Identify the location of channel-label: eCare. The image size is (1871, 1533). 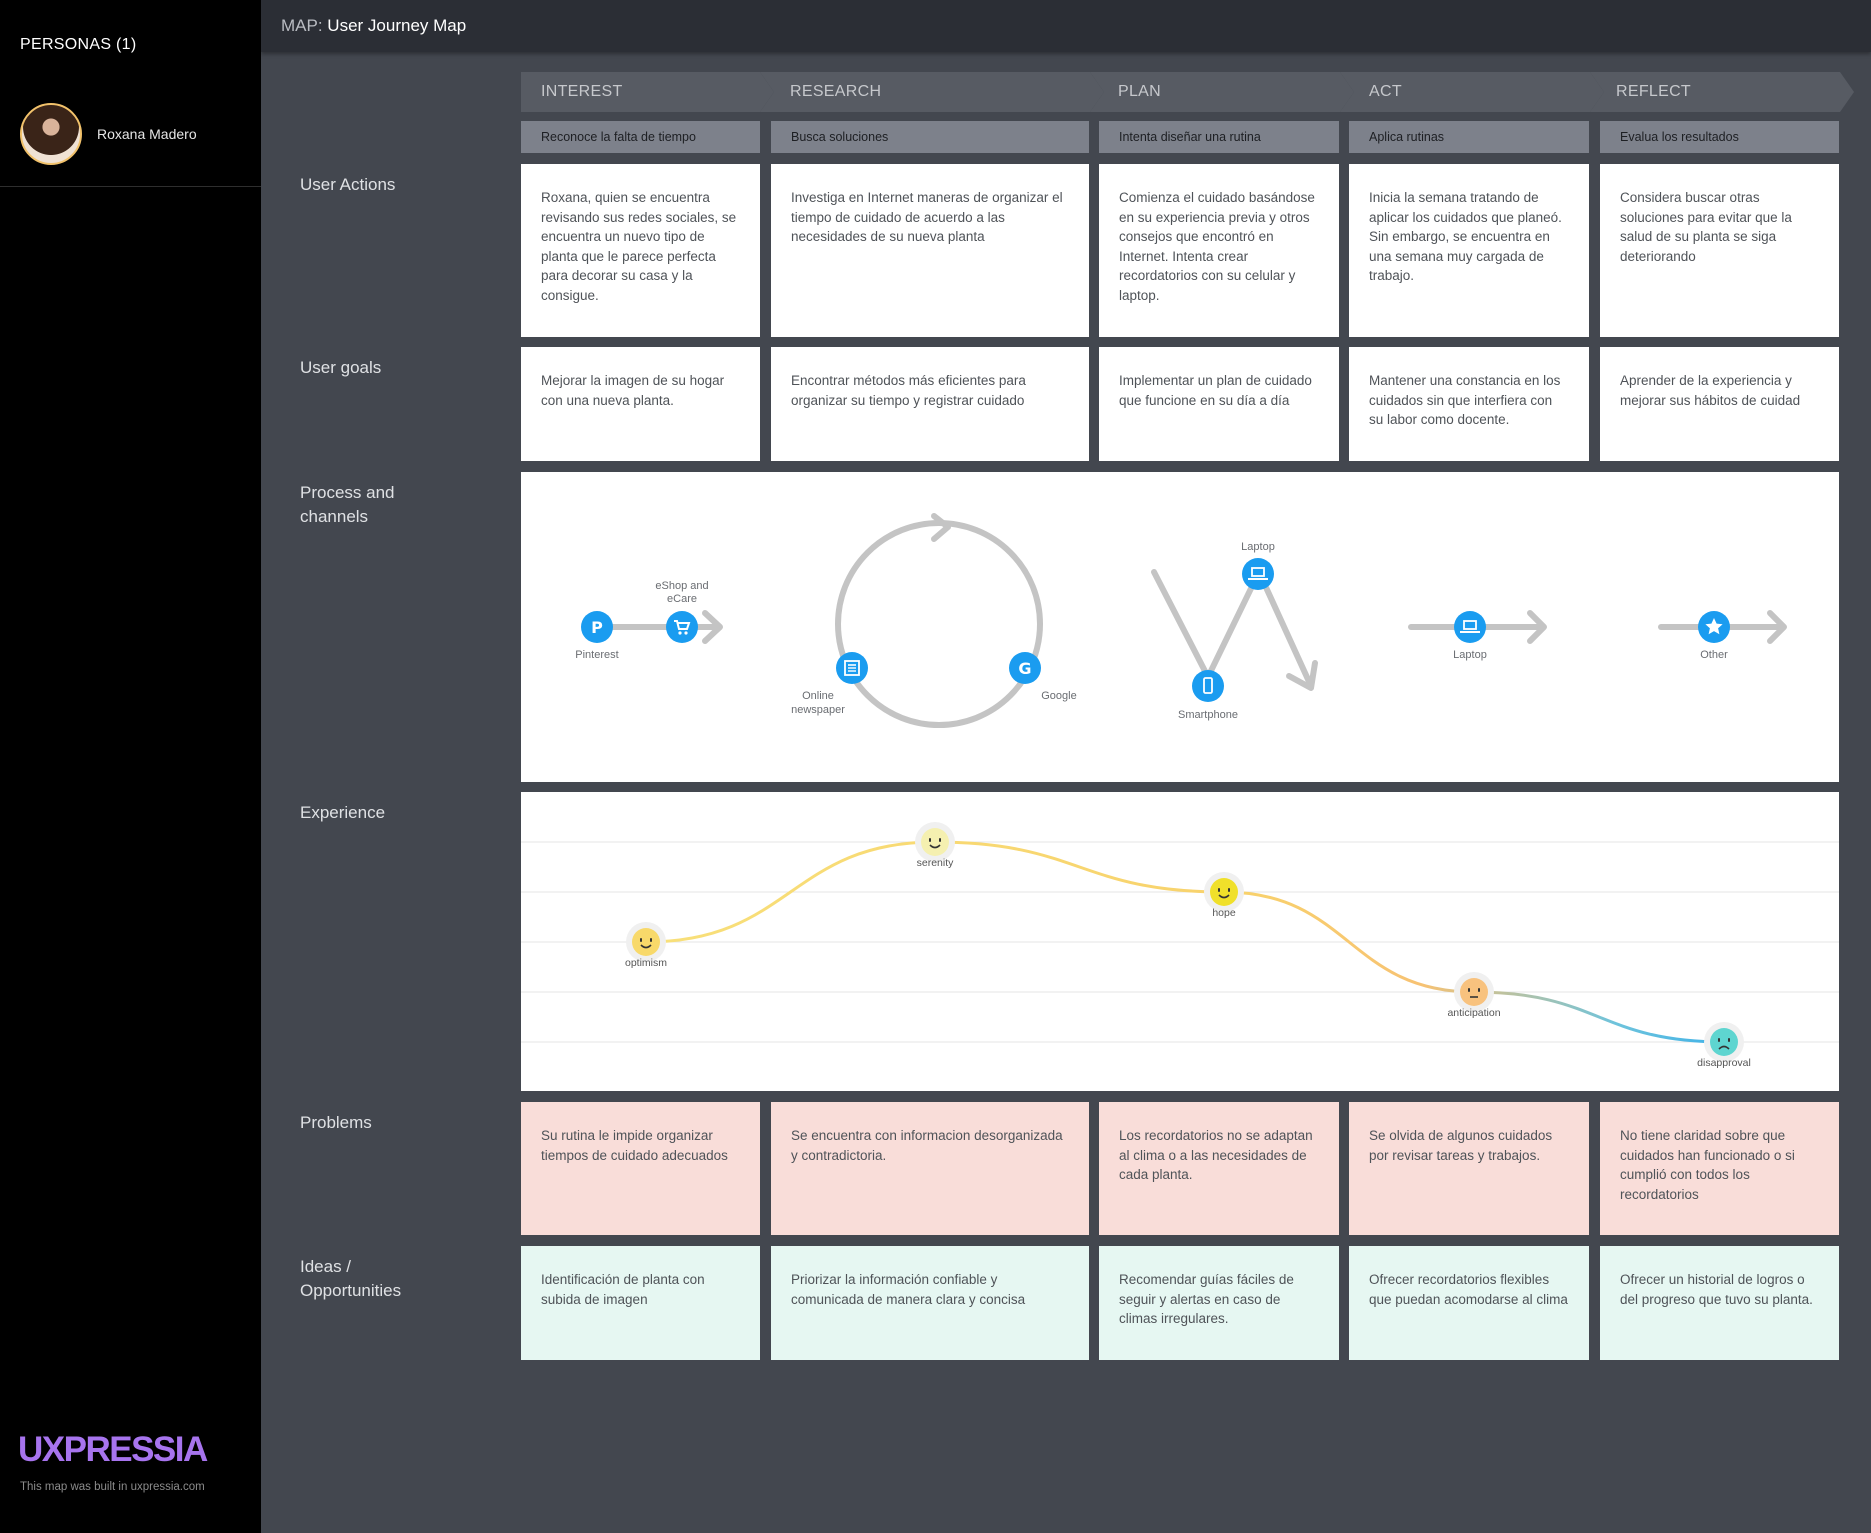
(682, 599).